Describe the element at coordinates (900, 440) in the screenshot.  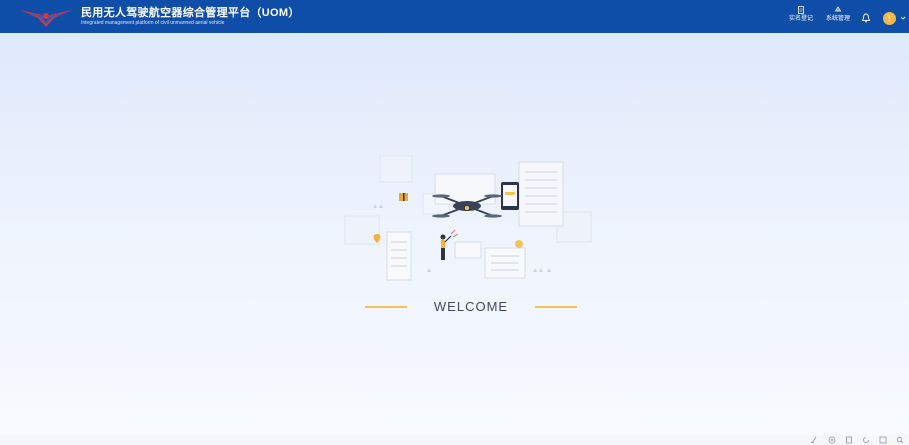
I see `search-icon` at that location.